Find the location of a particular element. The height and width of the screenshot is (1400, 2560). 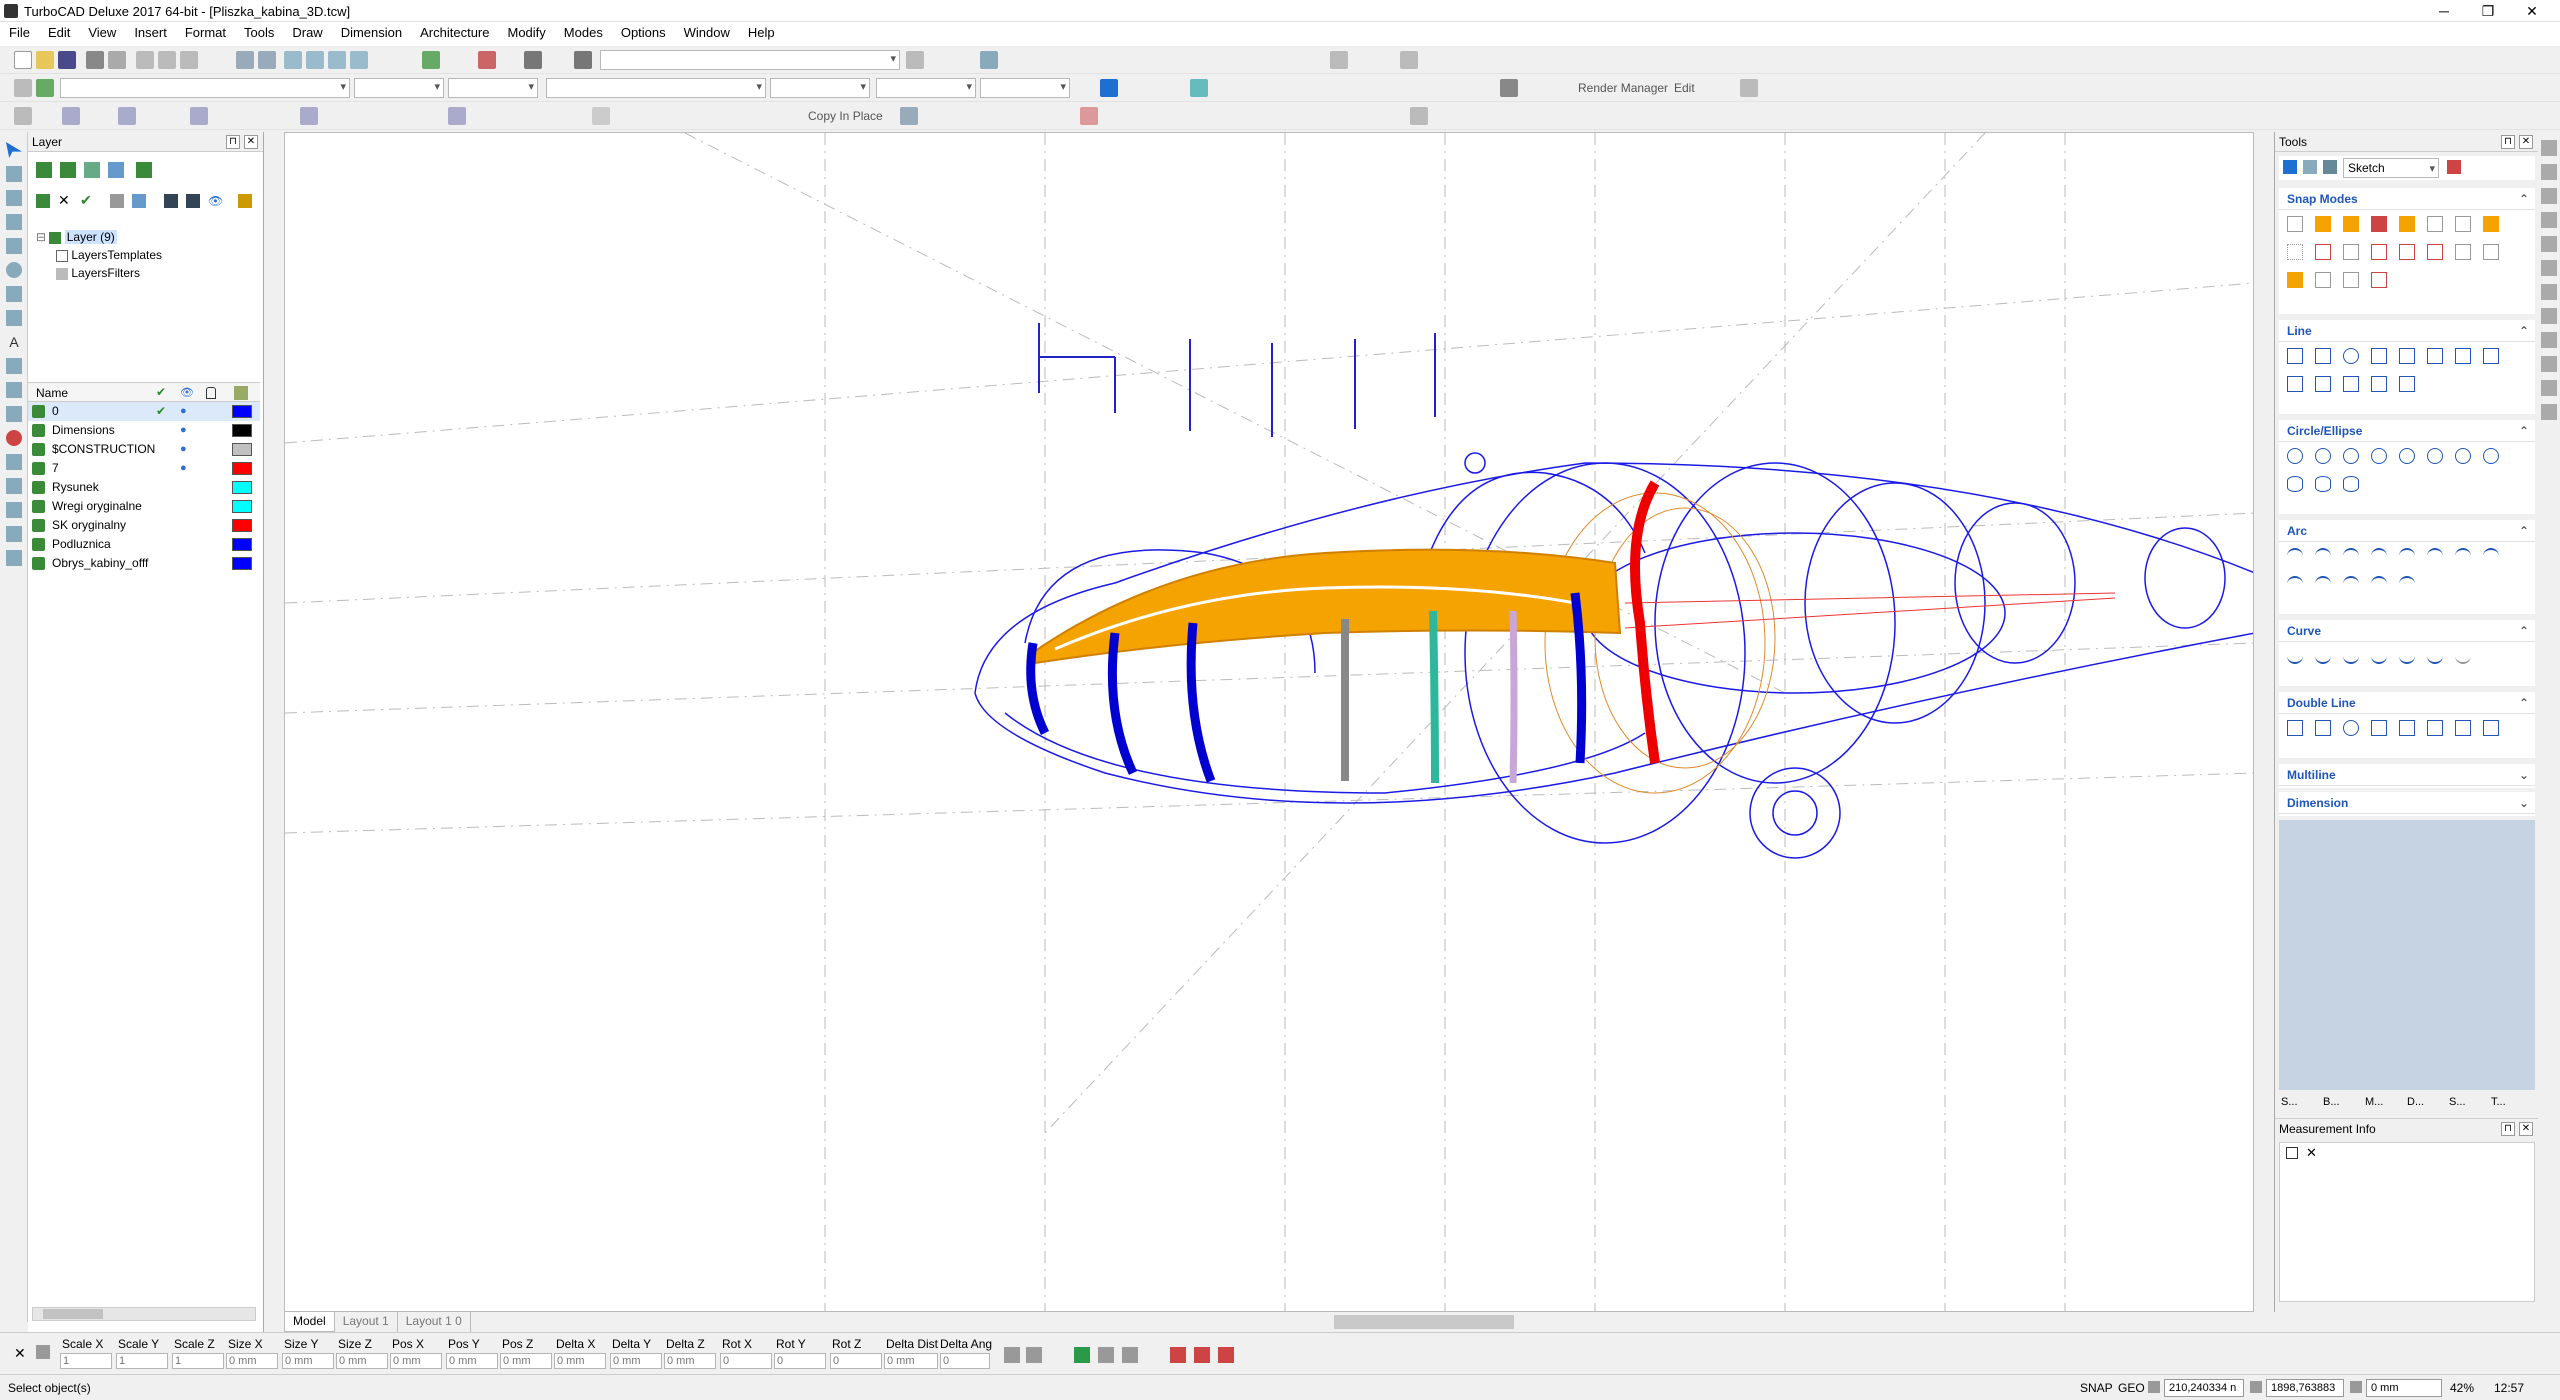

circle-center-icon is located at coordinates (2295, 456).